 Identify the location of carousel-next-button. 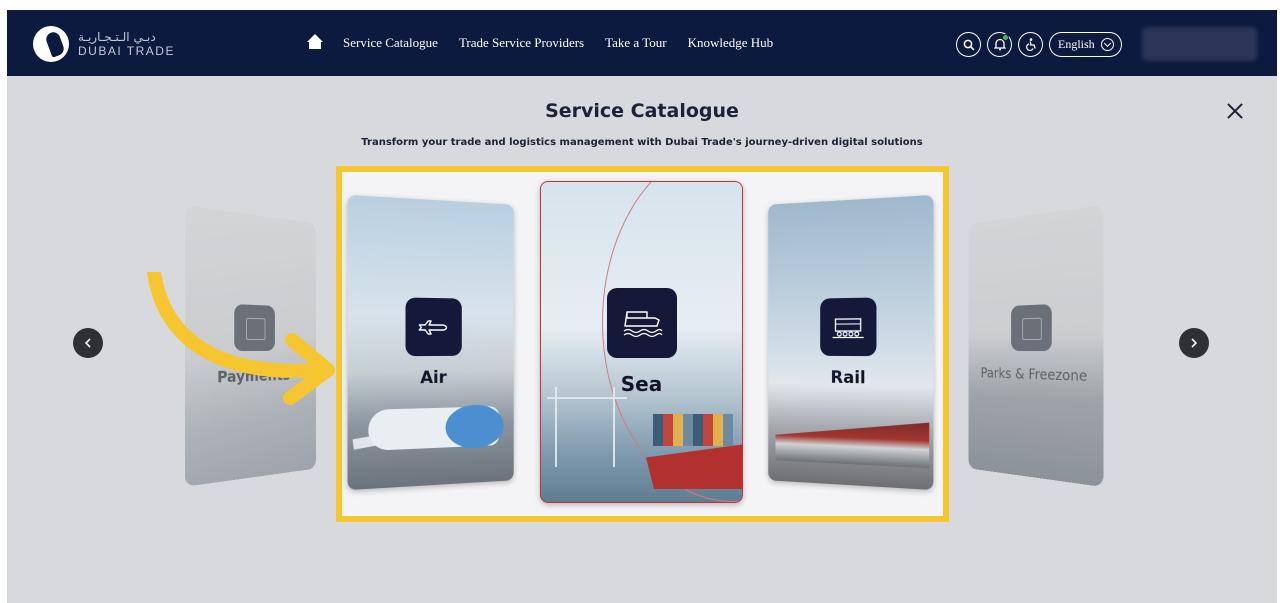
(1194, 343).